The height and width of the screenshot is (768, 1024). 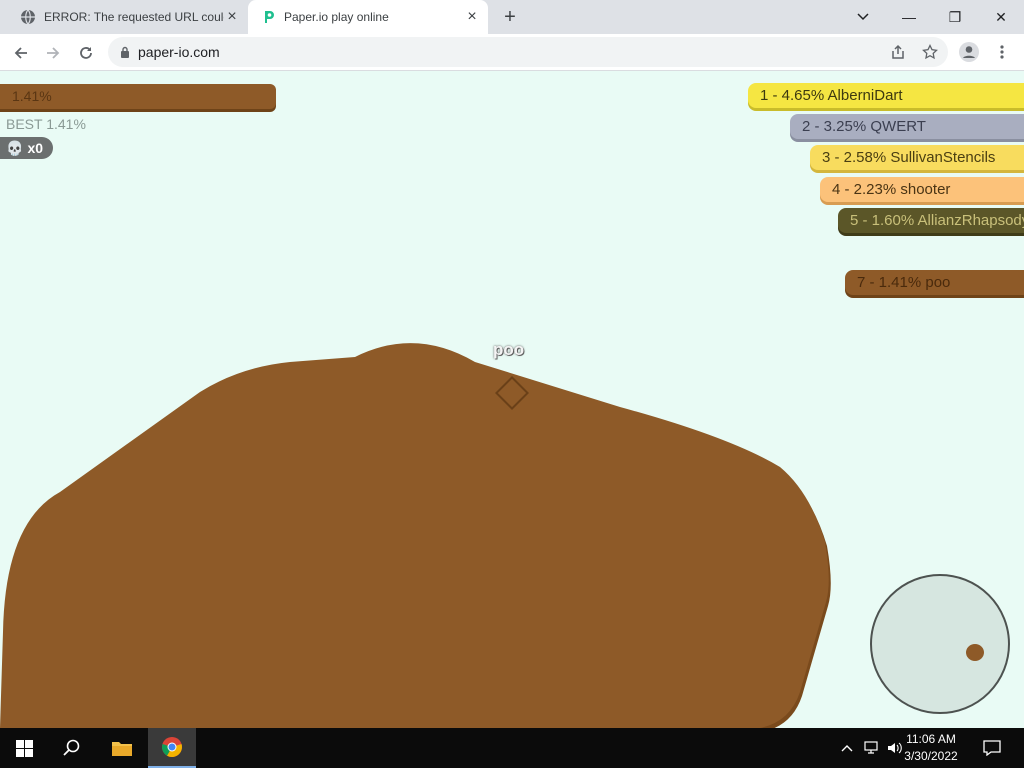 I want to click on more-menu-icon, so click(x=1002, y=52).